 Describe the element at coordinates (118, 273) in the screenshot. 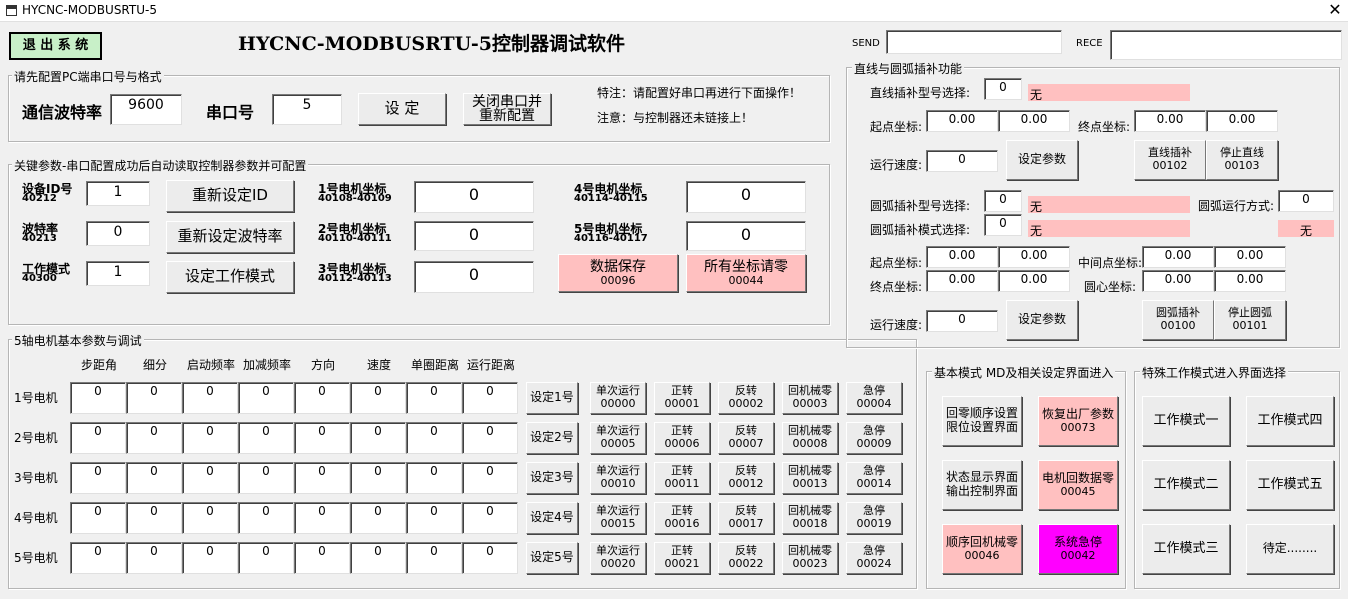

I see `mode-input: 1` at that location.